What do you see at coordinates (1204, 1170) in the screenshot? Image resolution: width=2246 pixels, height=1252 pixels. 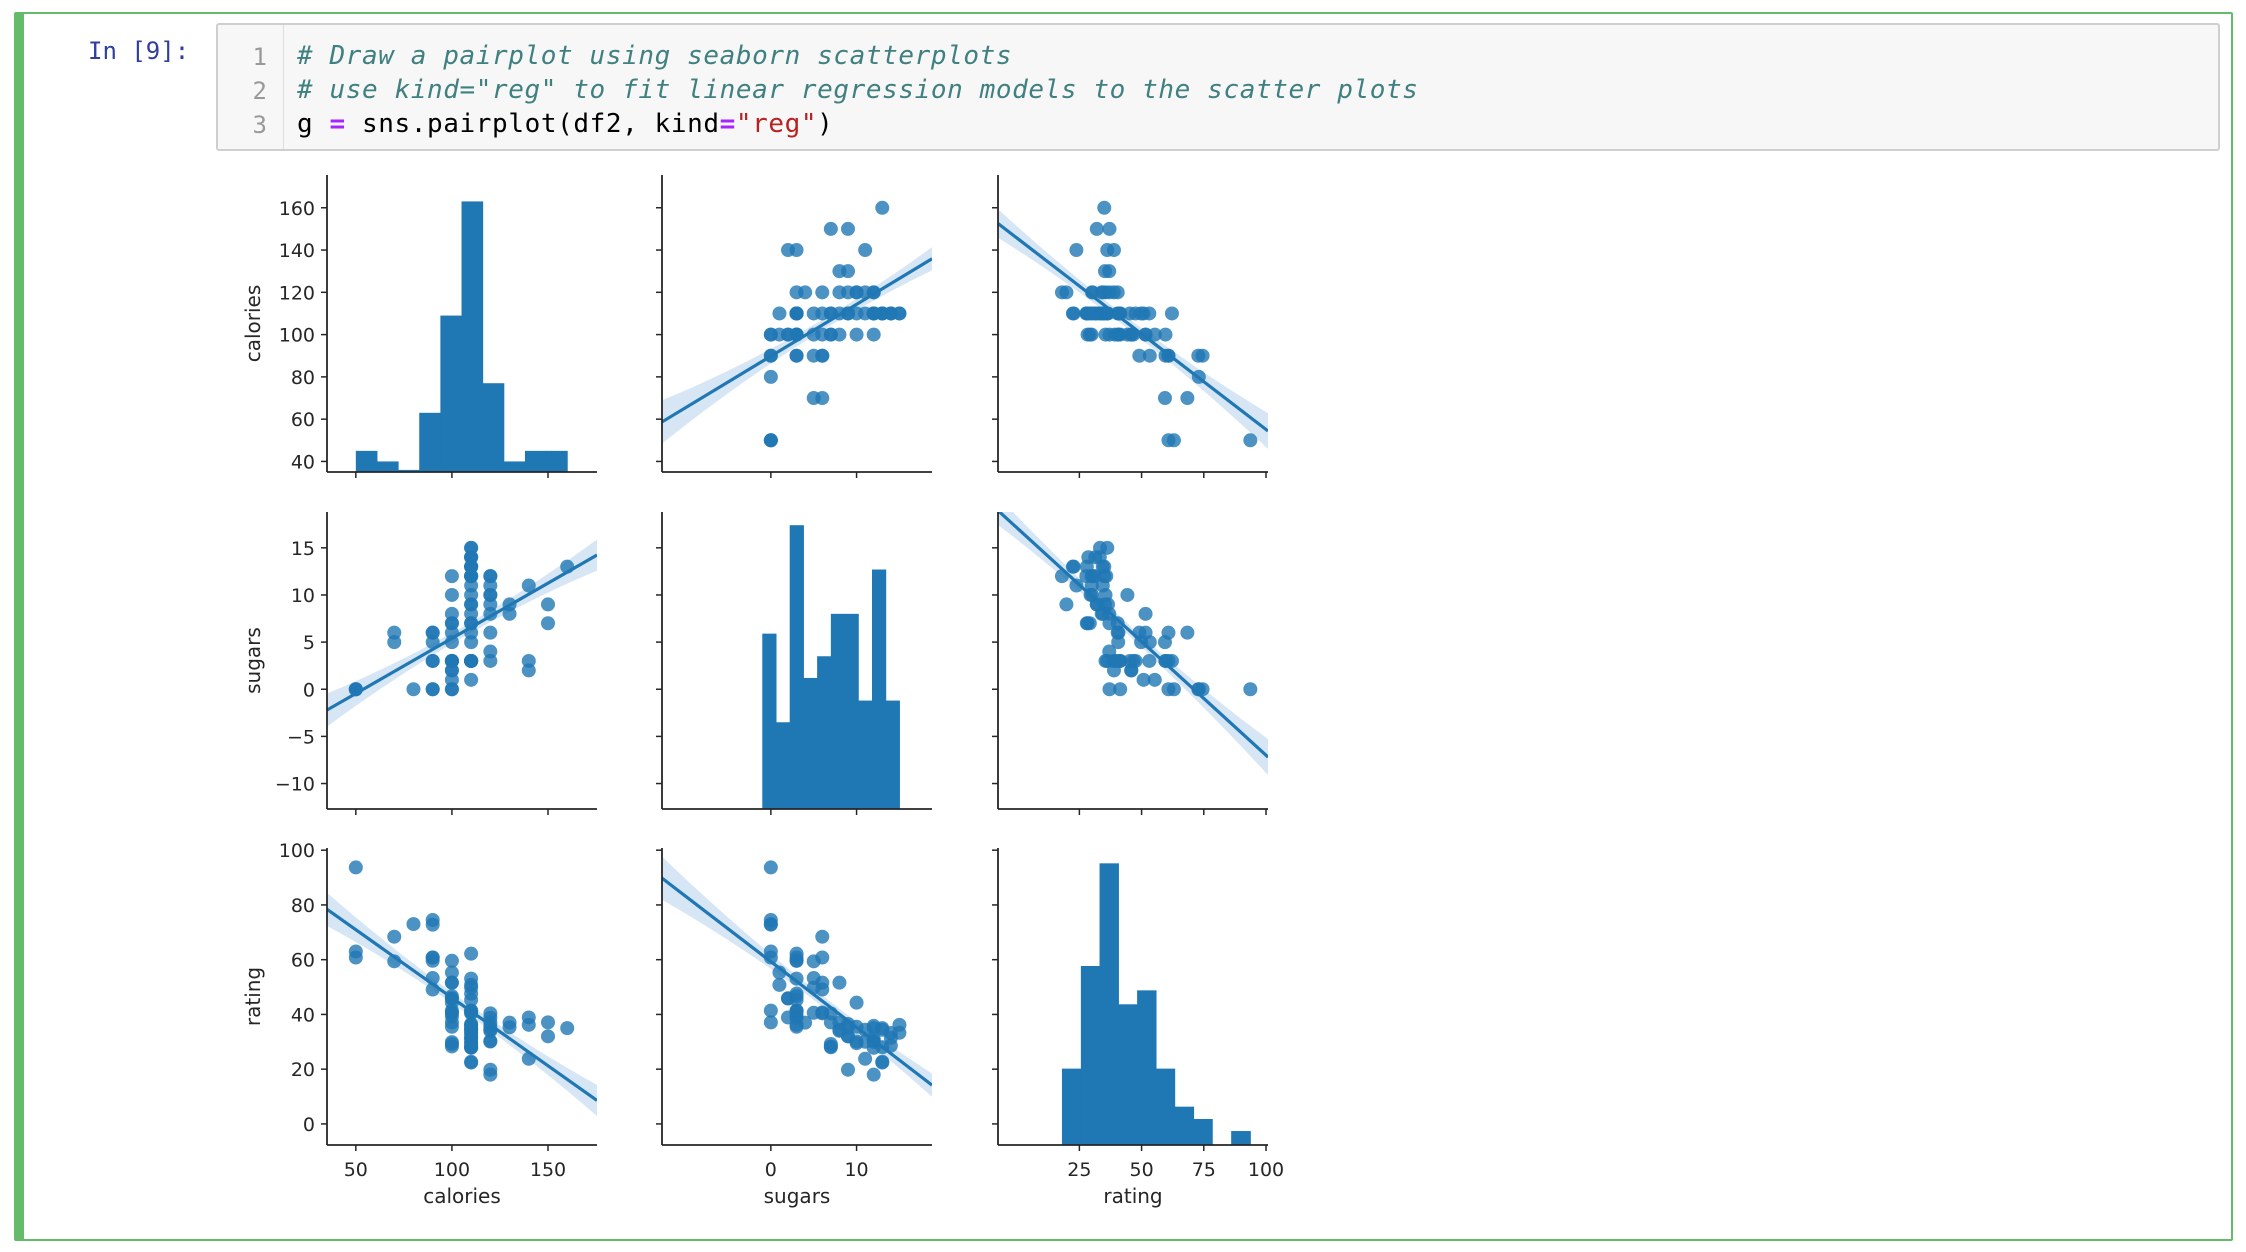 I see `x-tick-label: 75` at bounding box center [1204, 1170].